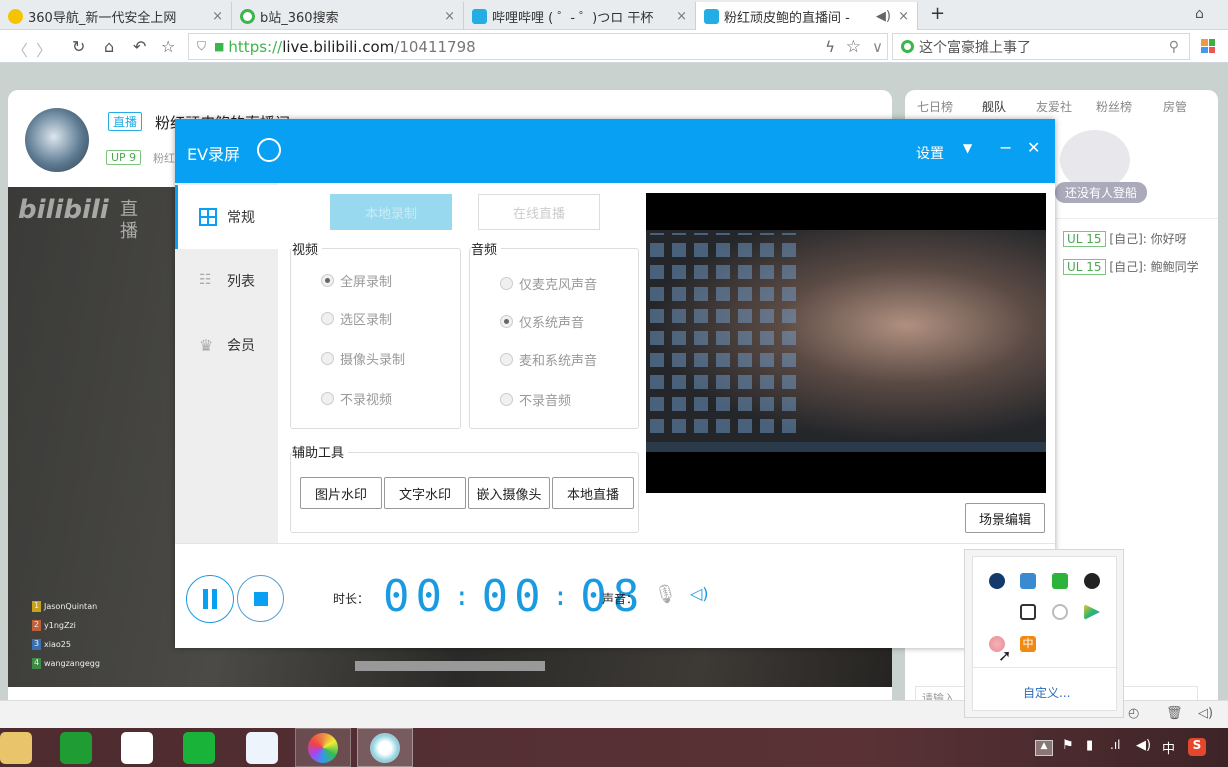  I want to click on creative-cloud-icon, so click(1060, 612).